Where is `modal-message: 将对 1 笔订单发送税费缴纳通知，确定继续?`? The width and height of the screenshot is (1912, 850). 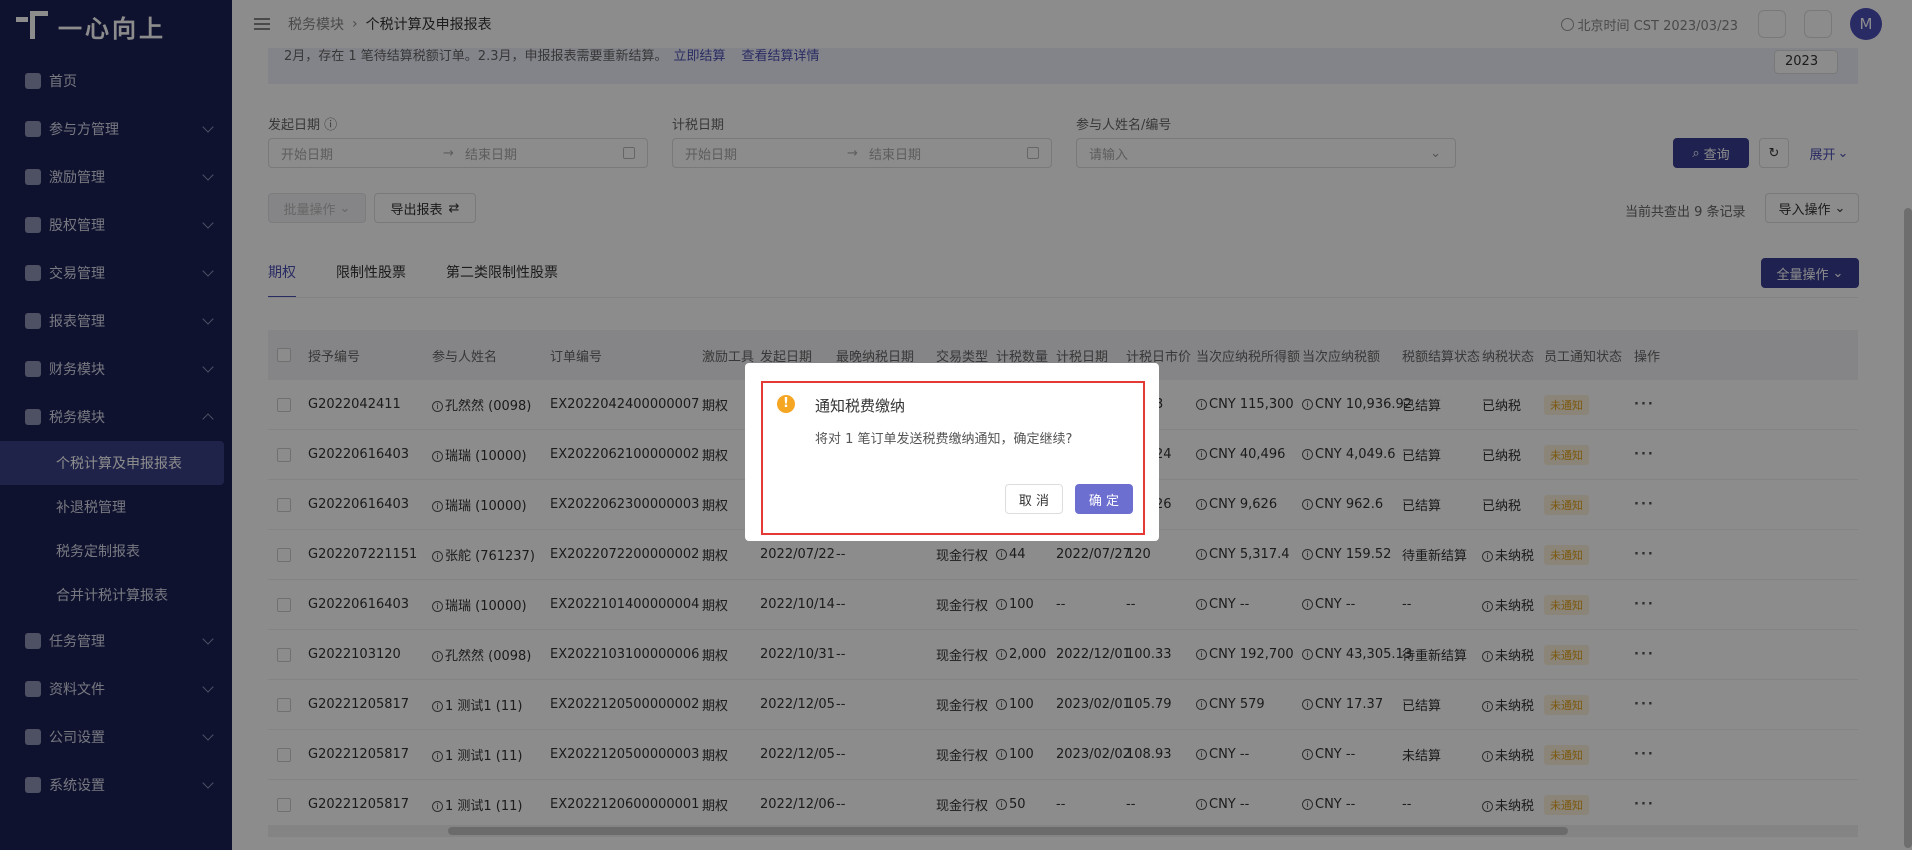
modal-message: 将对 1 笔订单发送税费缴纳通知，确定继续? is located at coordinates (944, 439).